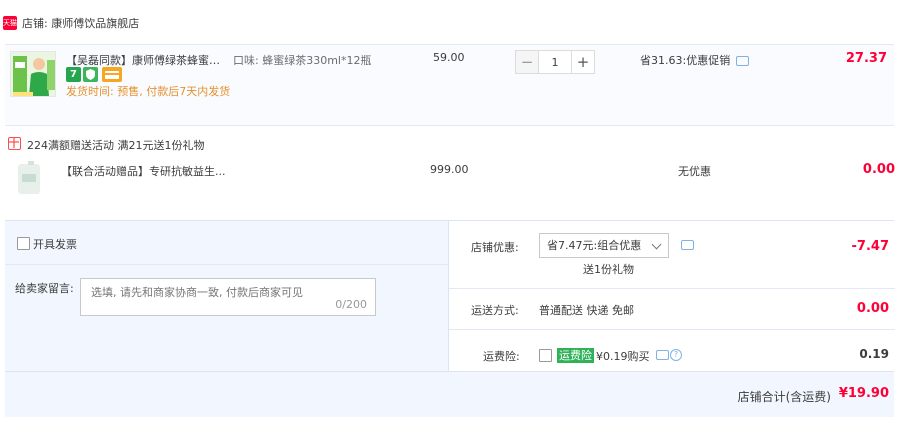 This screenshot has width=903, height=422. What do you see at coordinates (449, 394) in the screenshot?
I see `store-total-row: 店铺合计(含运费) ¥19.90` at bounding box center [449, 394].